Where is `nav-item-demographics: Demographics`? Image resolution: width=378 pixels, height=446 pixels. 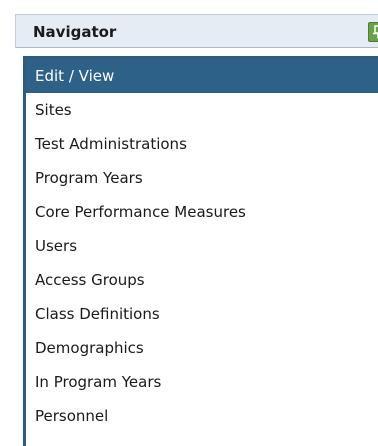 nav-item-demographics: Demographics is located at coordinates (202, 348).